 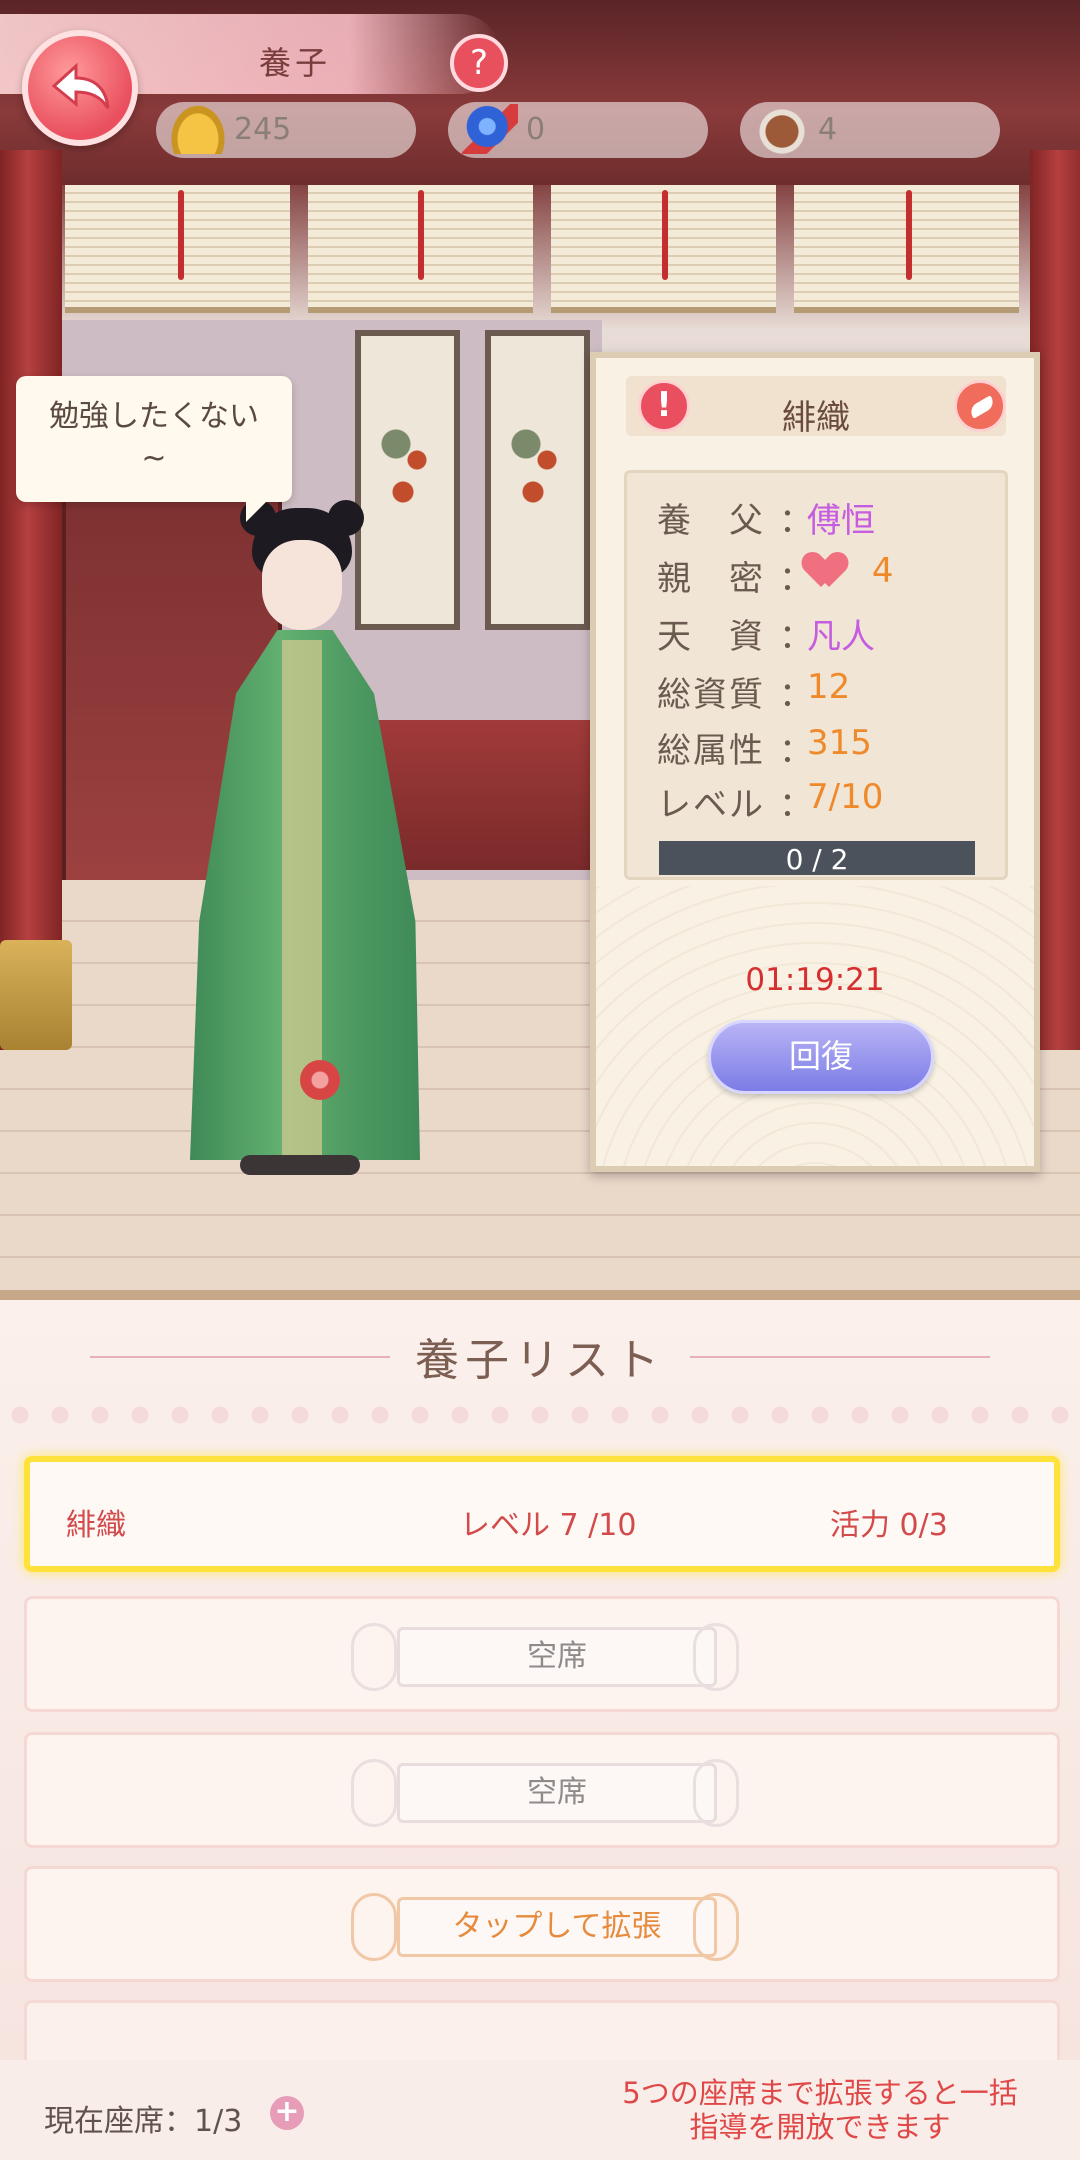 I want to click on stat-label: 親 密, so click(x=711, y=579).